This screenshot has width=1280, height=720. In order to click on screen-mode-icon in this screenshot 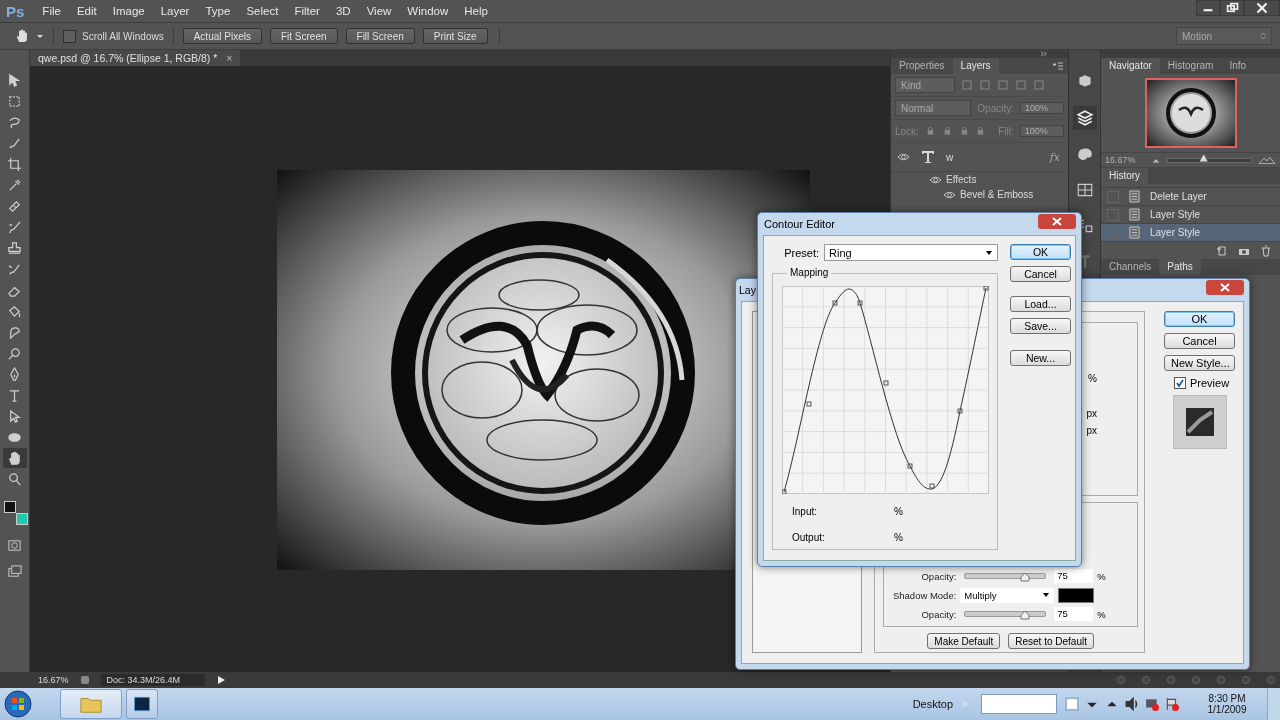, I will do `click(14, 571)`.